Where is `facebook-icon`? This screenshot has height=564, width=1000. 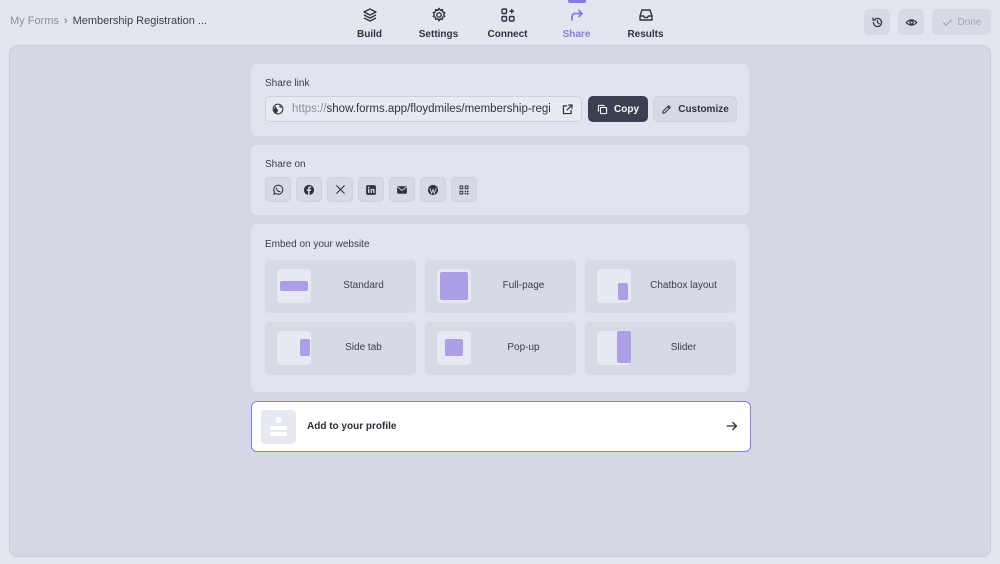 facebook-icon is located at coordinates (309, 189).